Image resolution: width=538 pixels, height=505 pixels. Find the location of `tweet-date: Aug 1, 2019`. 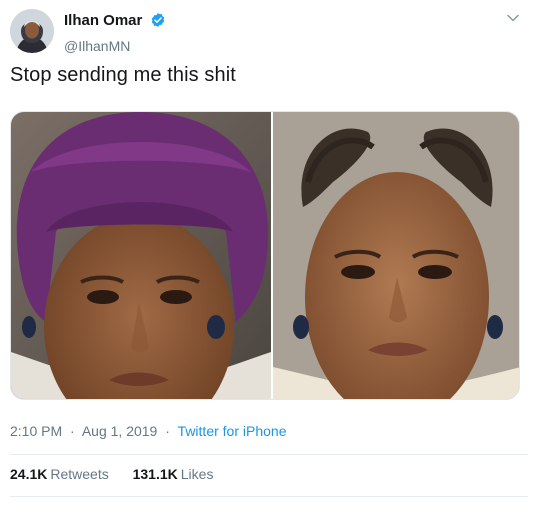

tweet-date: Aug 1, 2019 is located at coordinates (120, 431).